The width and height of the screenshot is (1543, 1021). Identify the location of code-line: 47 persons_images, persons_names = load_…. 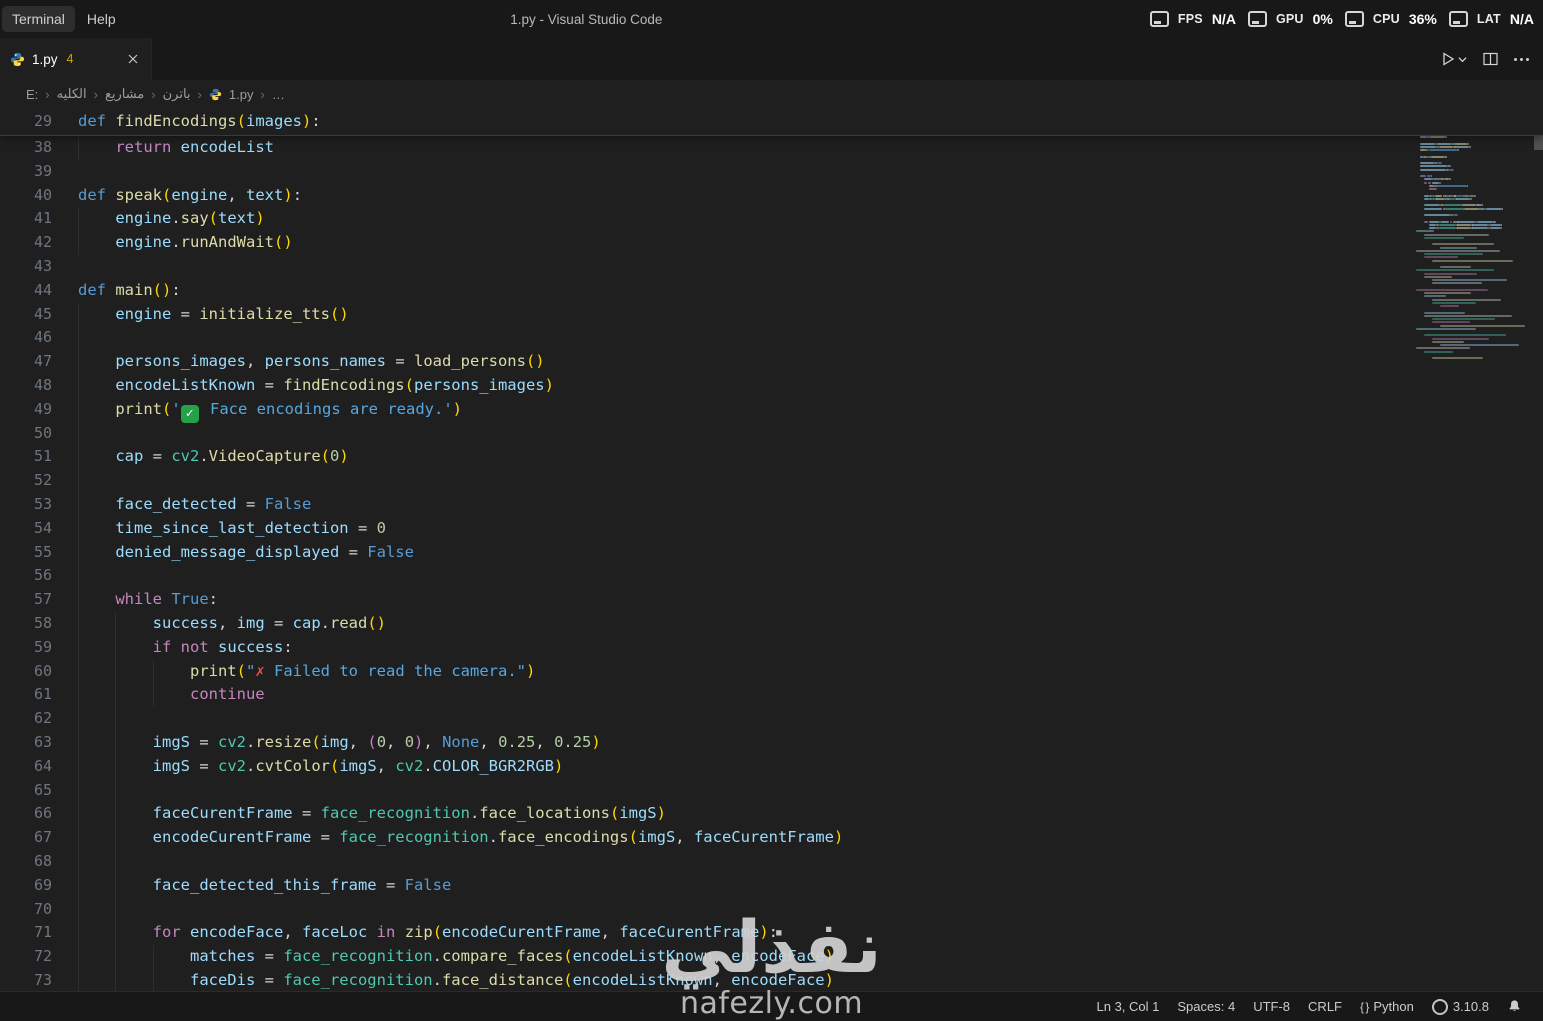
(771, 362).